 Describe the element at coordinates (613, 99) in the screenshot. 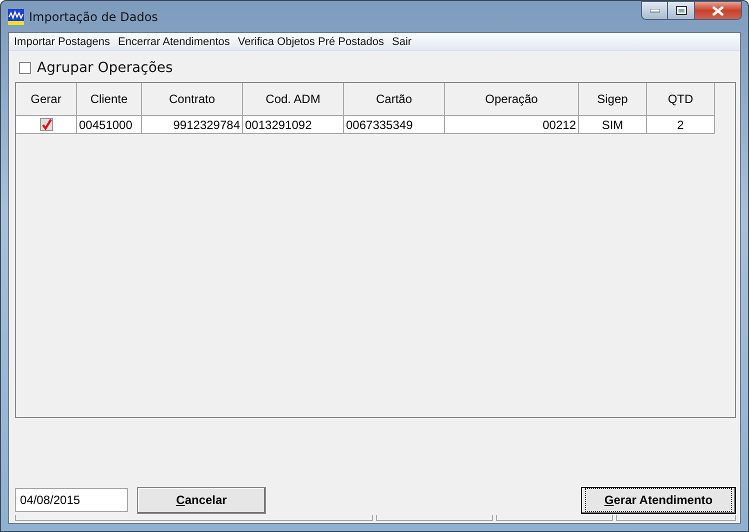

I see `column-header: Sigep` at that location.